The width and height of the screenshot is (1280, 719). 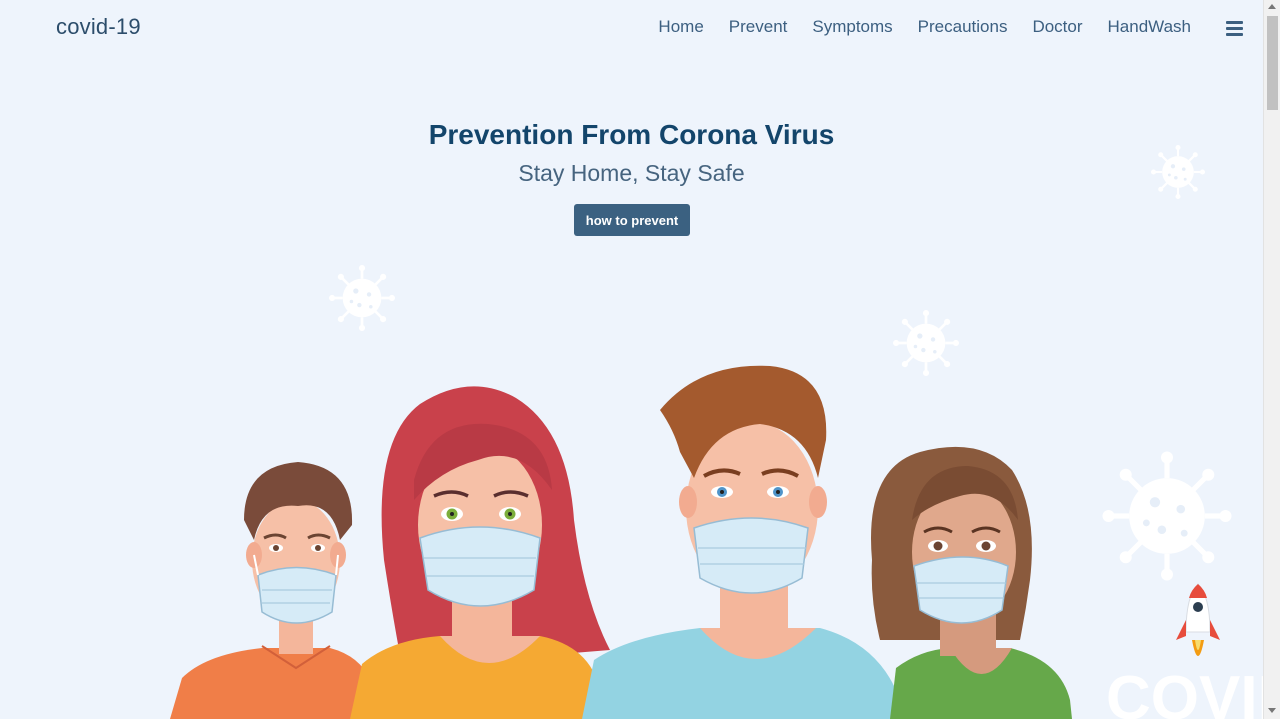 I want to click on scroll-up-arrow-icon, so click(x=1272, y=6).